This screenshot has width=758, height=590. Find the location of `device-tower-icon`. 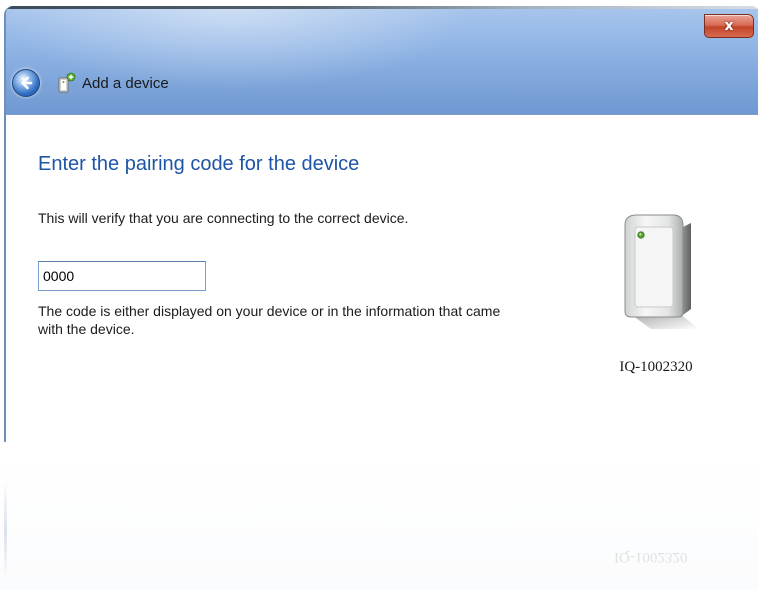

device-tower-icon is located at coordinates (661, 271).